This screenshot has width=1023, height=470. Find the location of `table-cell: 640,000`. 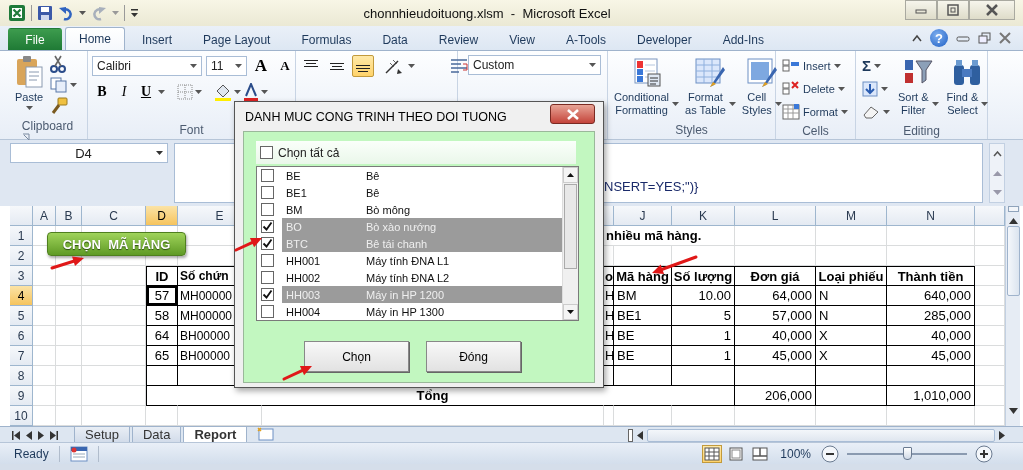

table-cell: 640,000 is located at coordinates (931, 296).